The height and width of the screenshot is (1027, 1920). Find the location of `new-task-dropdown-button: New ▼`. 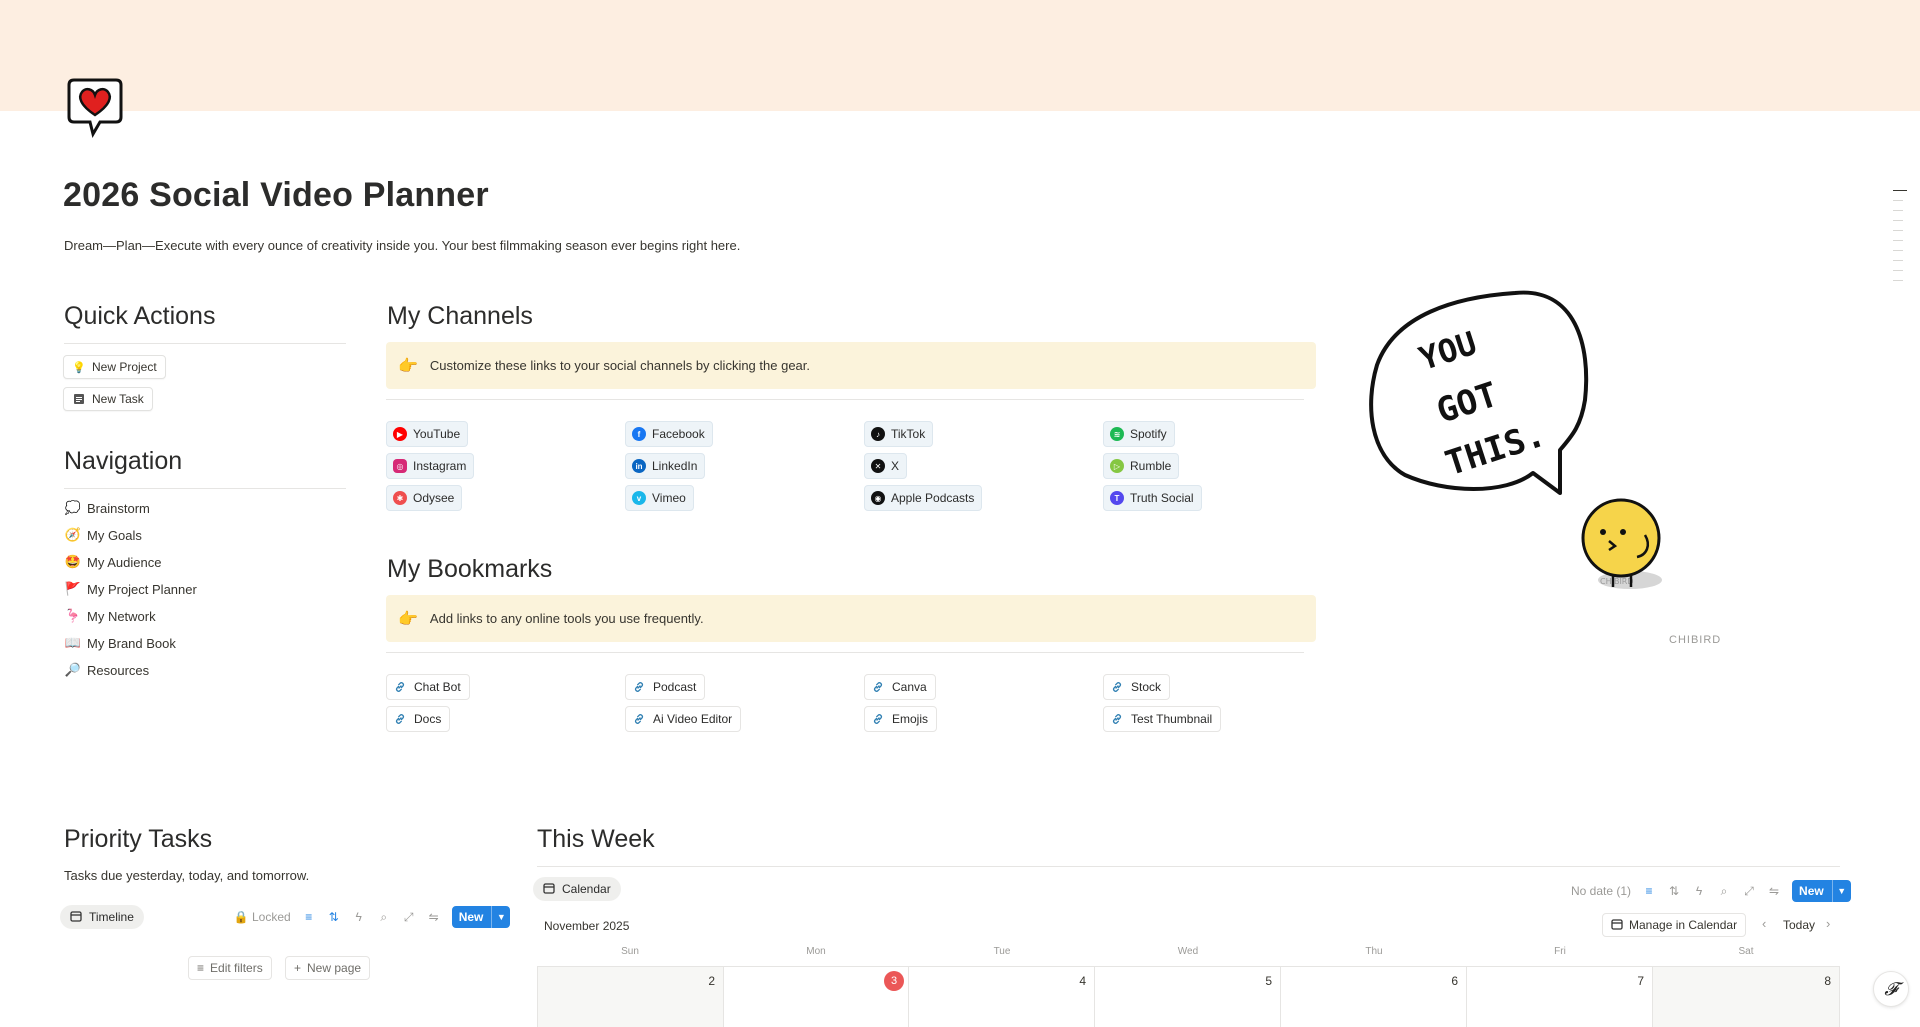

new-task-dropdown-button: New ▼ is located at coordinates (481, 917).